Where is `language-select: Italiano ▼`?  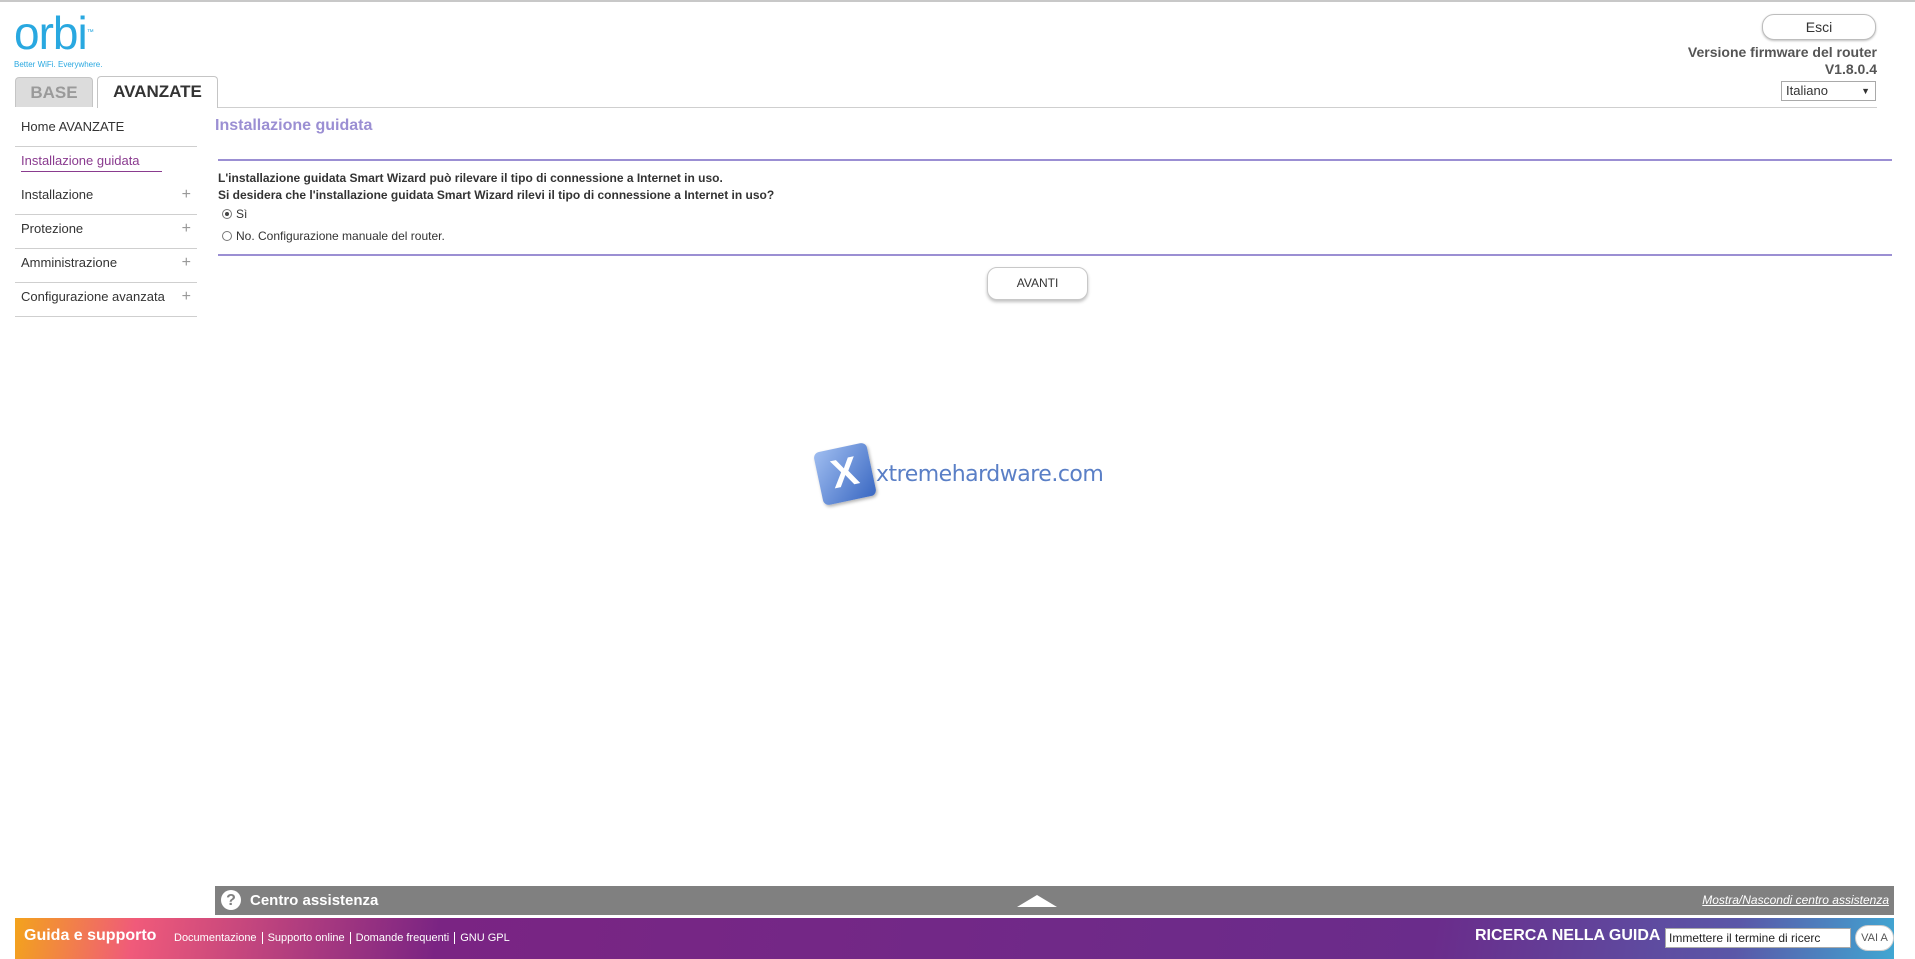 language-select: Italiano ▼ is located at coordinates (1828, 91).